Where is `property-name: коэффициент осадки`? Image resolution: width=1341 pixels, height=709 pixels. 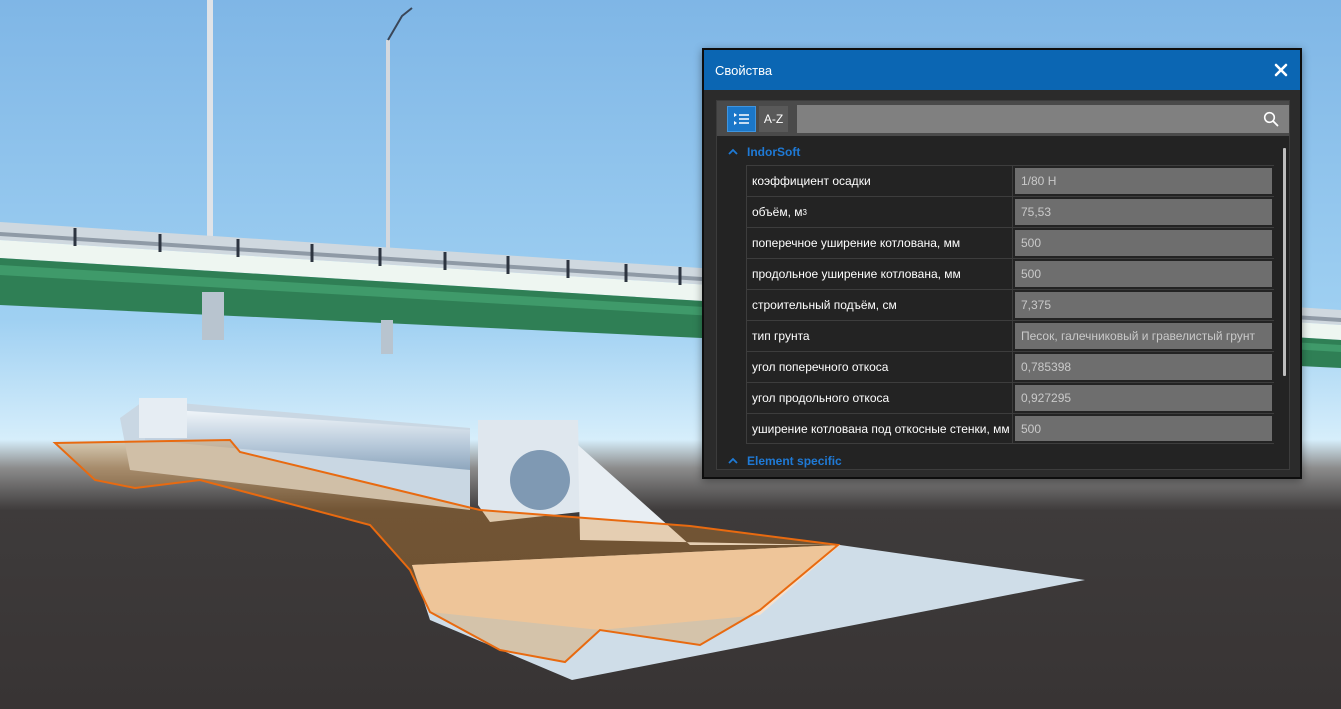 property-name: коэффициент осадки is located at coordinates (879, 181).